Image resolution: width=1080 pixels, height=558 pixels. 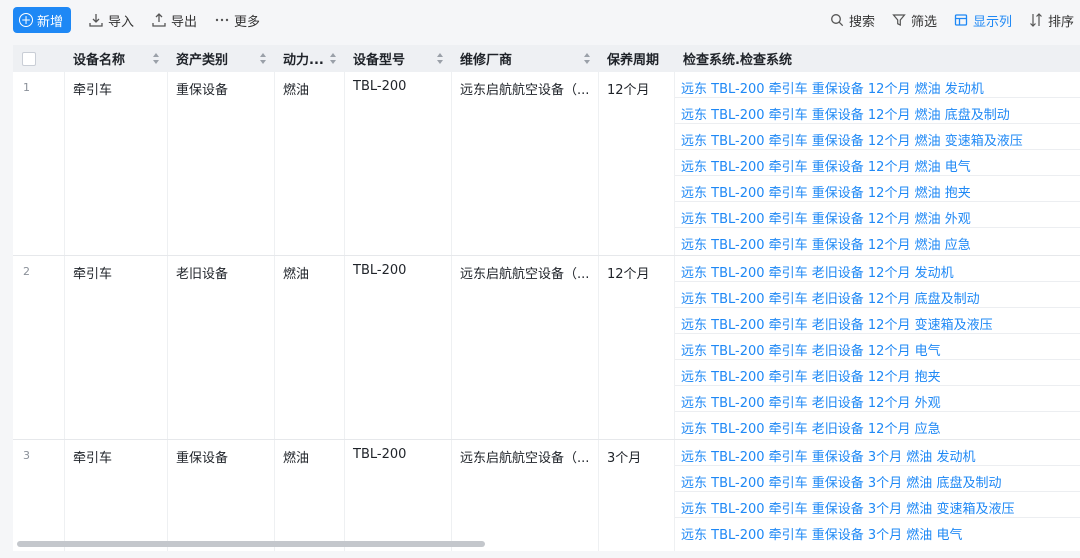 What do you see at coordinates (899, 20) in the screenshot?
I see `filter-icon` at bounding box center [899, 20].